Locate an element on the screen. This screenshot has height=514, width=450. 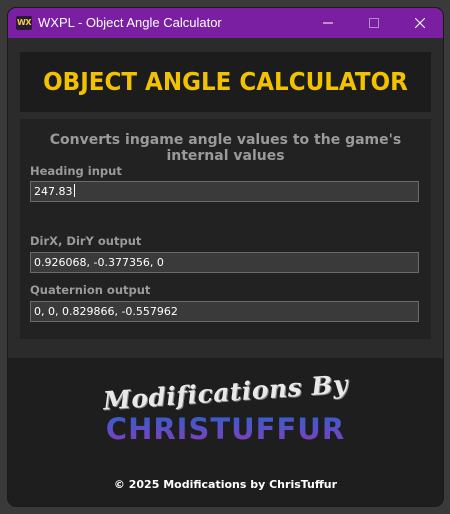
heading-input-label: Heading input is located at coordinates (76, 171).